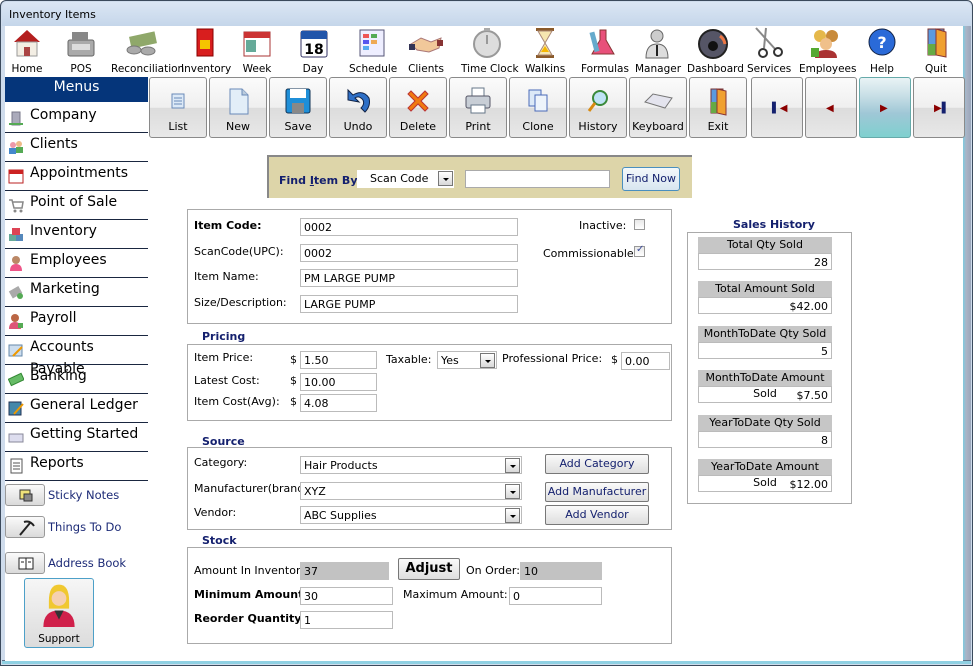  I want to click on support-agent-icon, so click(59, 605).